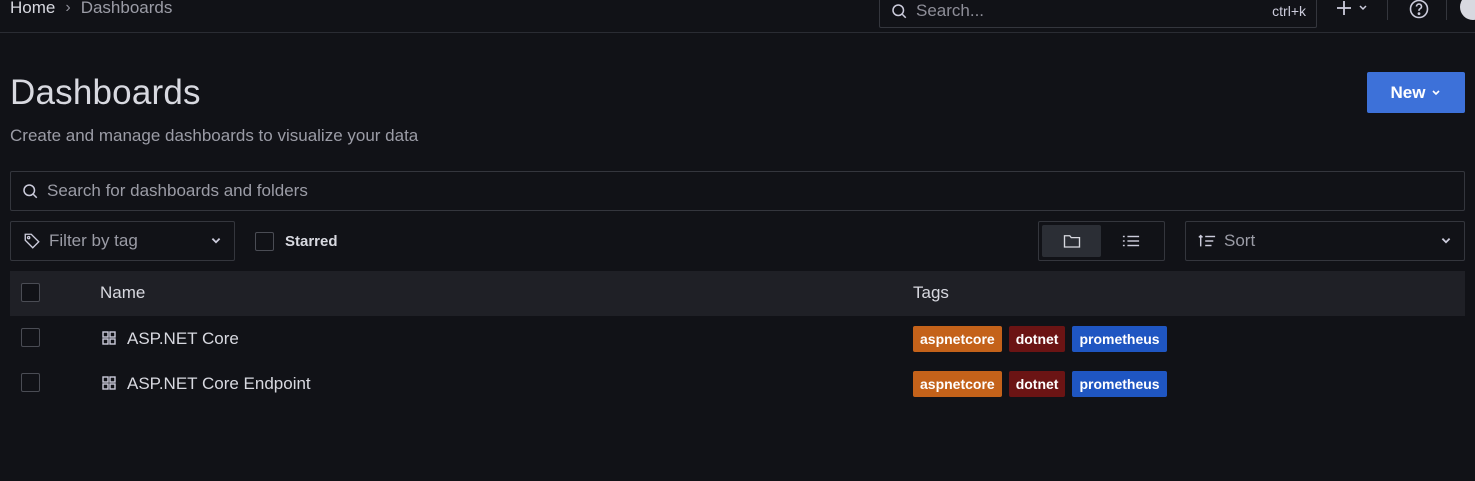 This screenshot has width=1475, height=481. I want to click on page-title: Dashboards, so click(105, 92).